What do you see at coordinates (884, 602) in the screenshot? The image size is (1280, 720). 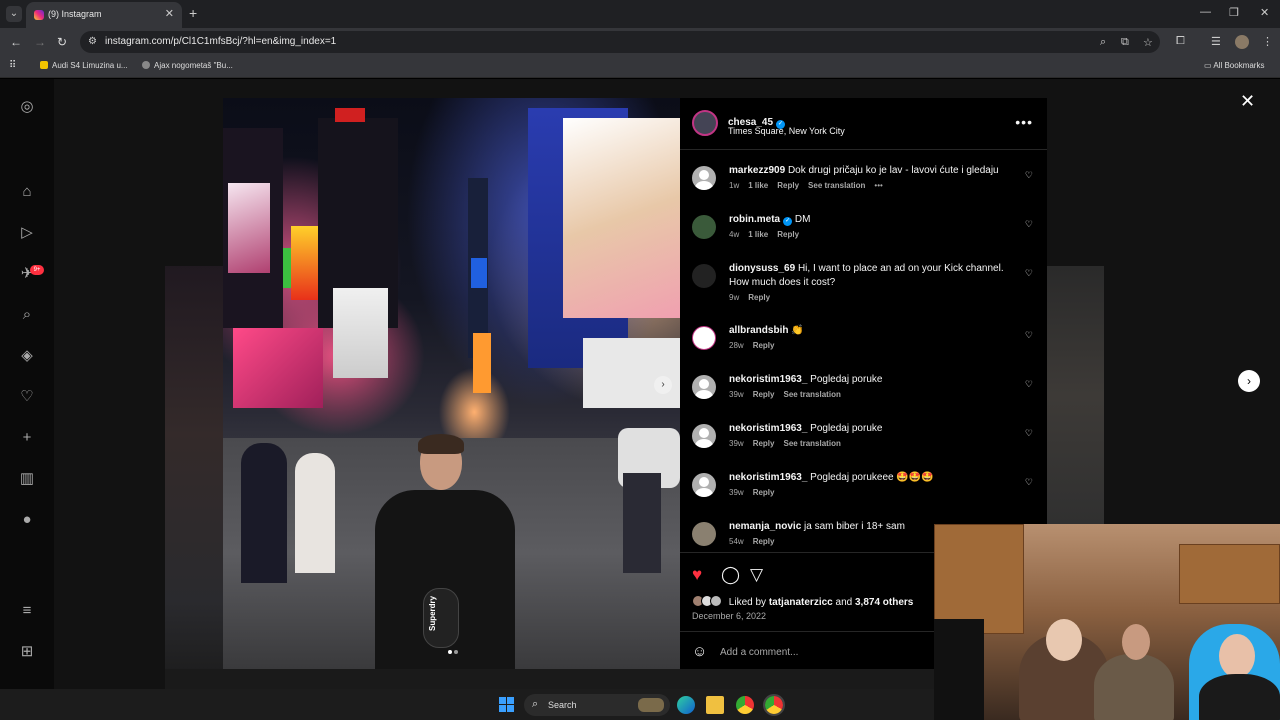 I see `liked-by-others: 3,874 others` at bounding box center [884, 602].